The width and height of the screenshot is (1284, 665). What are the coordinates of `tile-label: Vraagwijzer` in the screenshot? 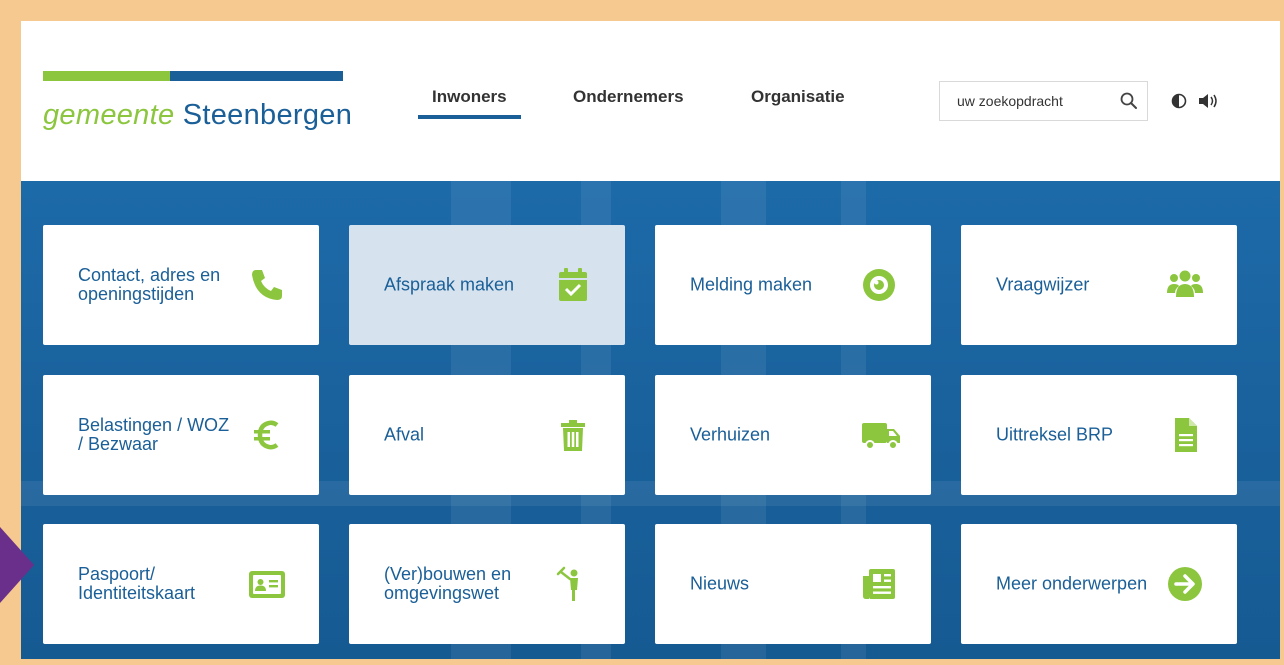 It's located at (1043, 284).